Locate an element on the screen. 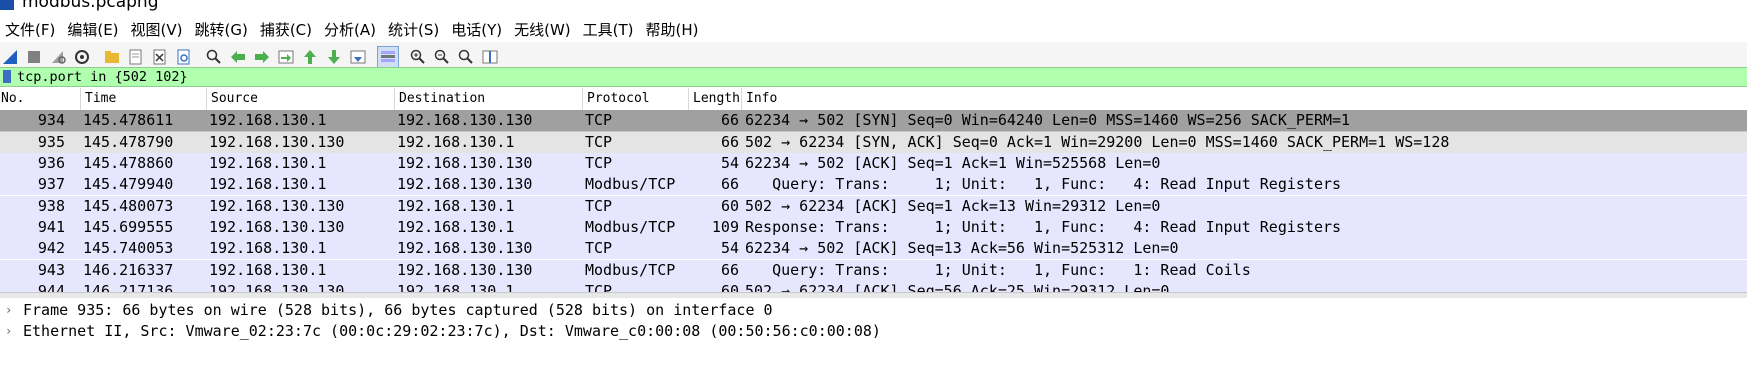  menu-item: 工具(T) is located at coordinates (608, 29).